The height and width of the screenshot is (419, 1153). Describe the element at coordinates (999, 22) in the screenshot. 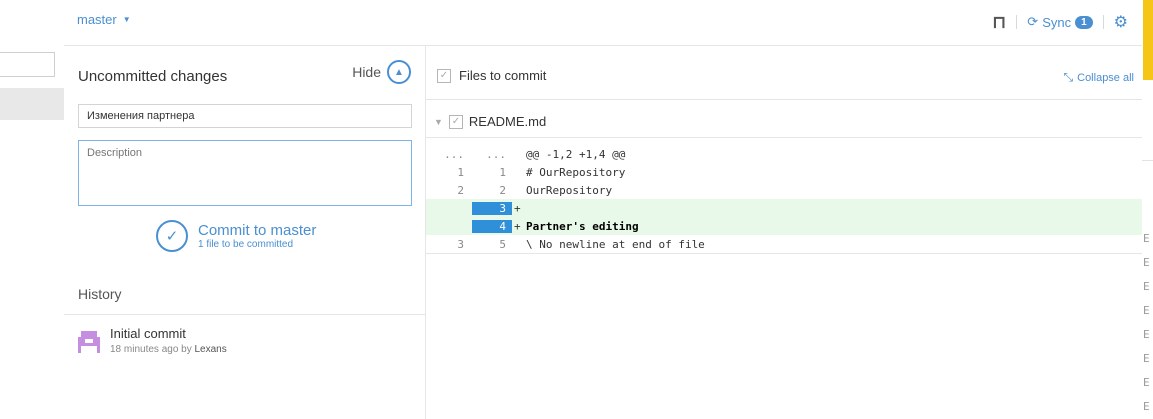

I see `pull-request-icon: ⊓` at that location.